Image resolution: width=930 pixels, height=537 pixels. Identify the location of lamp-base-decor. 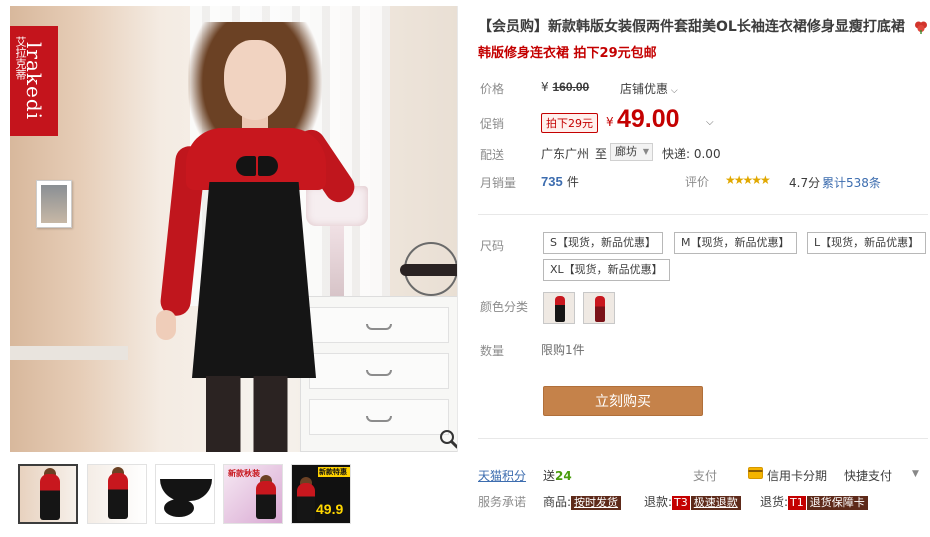
(337, 261).